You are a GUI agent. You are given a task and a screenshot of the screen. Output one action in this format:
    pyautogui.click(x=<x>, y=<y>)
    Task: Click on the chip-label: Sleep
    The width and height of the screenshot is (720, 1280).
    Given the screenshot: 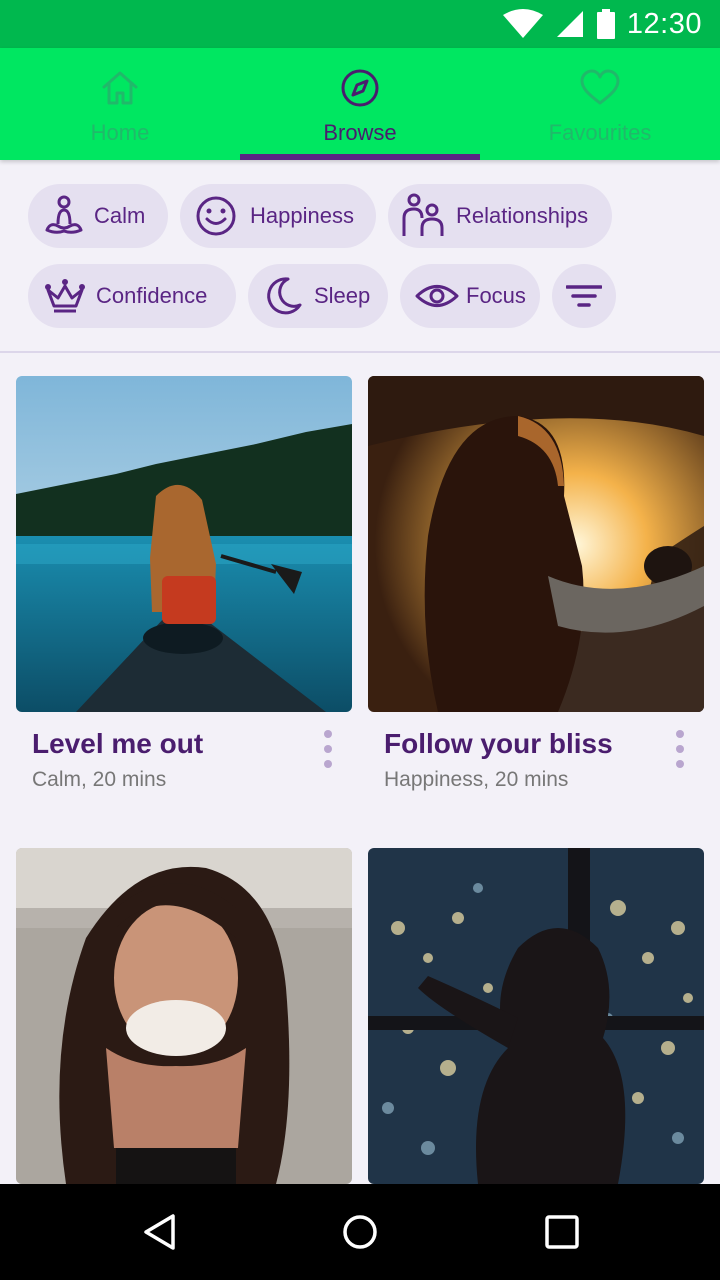 What is the action you would take?
    pyautogui.click(x=342, y=295)
    